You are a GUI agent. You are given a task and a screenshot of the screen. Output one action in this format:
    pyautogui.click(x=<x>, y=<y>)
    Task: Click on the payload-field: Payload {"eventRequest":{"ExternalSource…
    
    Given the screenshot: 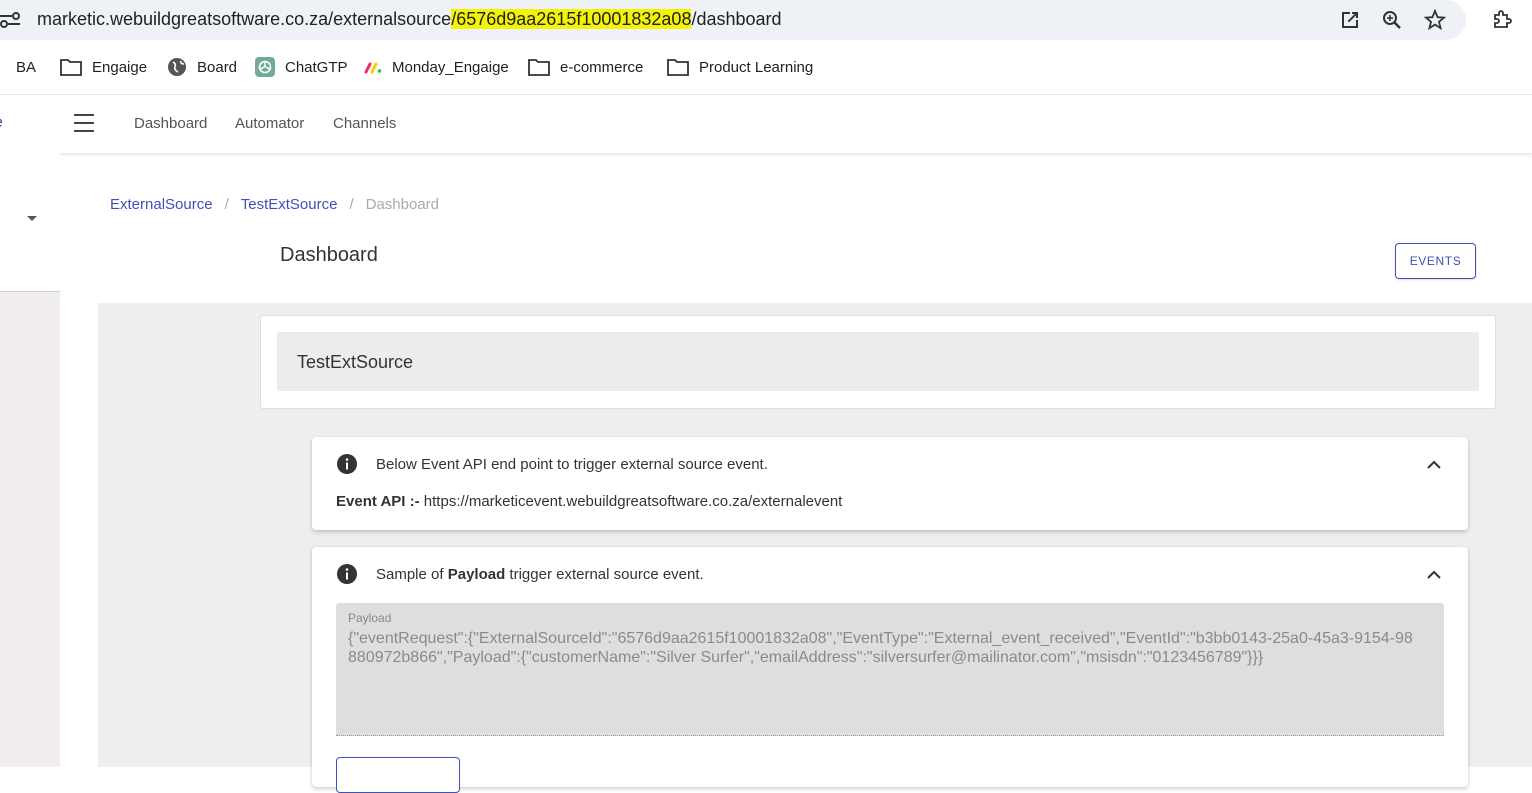 What is the action you would take?
    pyautogui.click(x=890, y=669)
    